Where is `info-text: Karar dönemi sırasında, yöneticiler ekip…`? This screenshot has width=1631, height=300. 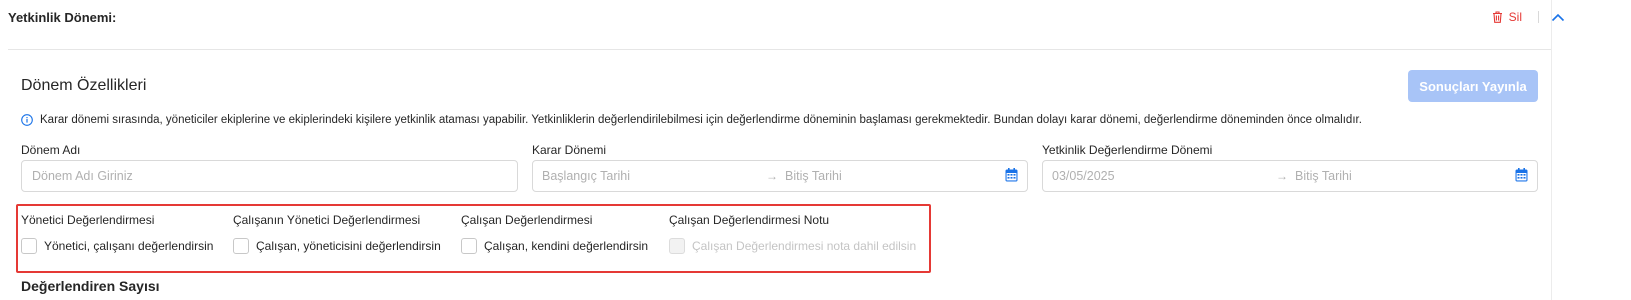 info-text: Karar dönemi sırasında, yöneticiler ekip… is located at coordinates (701, 120).